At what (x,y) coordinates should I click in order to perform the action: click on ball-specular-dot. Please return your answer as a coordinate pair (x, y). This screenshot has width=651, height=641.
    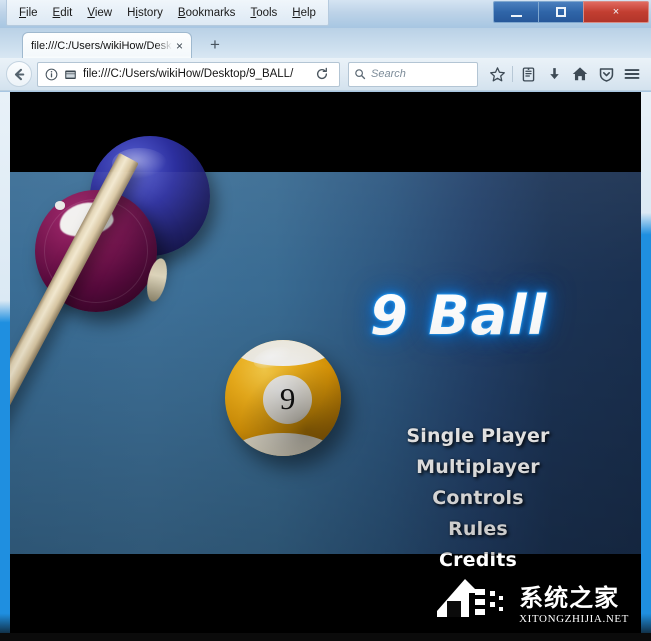
    Looking at the image, I should click on (60, 205).